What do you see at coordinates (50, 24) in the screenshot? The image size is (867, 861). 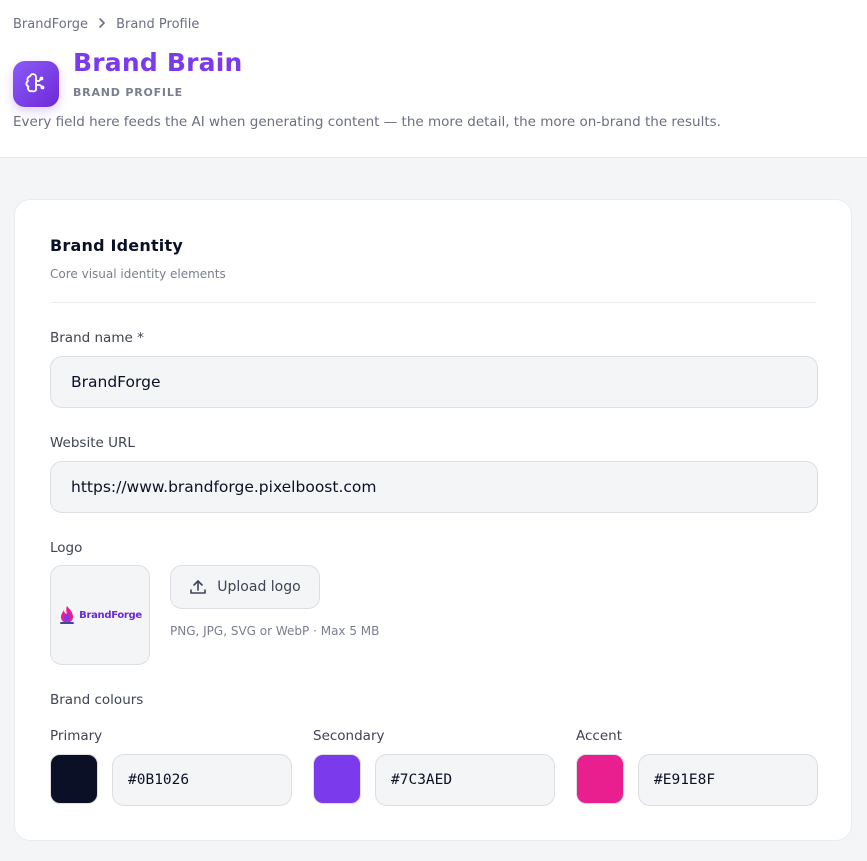 I see `breadcrumb-root: BrandForge` at bounding box center [50, 24].